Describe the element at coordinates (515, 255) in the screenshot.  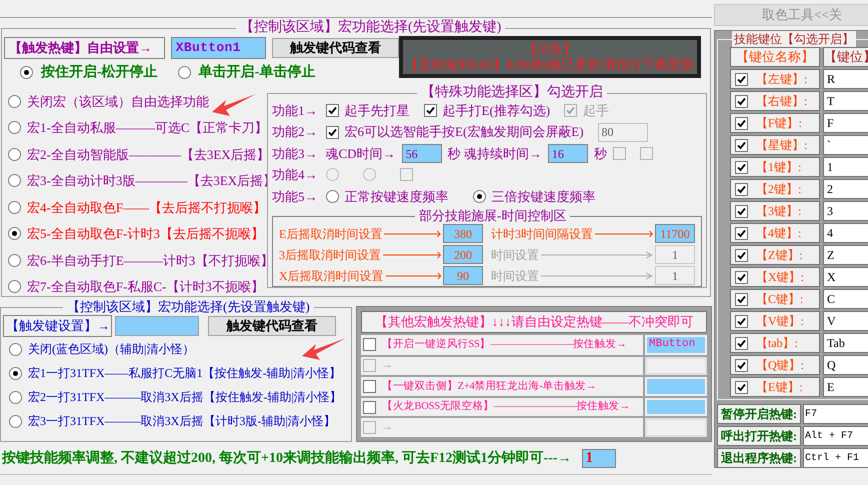
I see `timing-label: 时间设置` at that location.